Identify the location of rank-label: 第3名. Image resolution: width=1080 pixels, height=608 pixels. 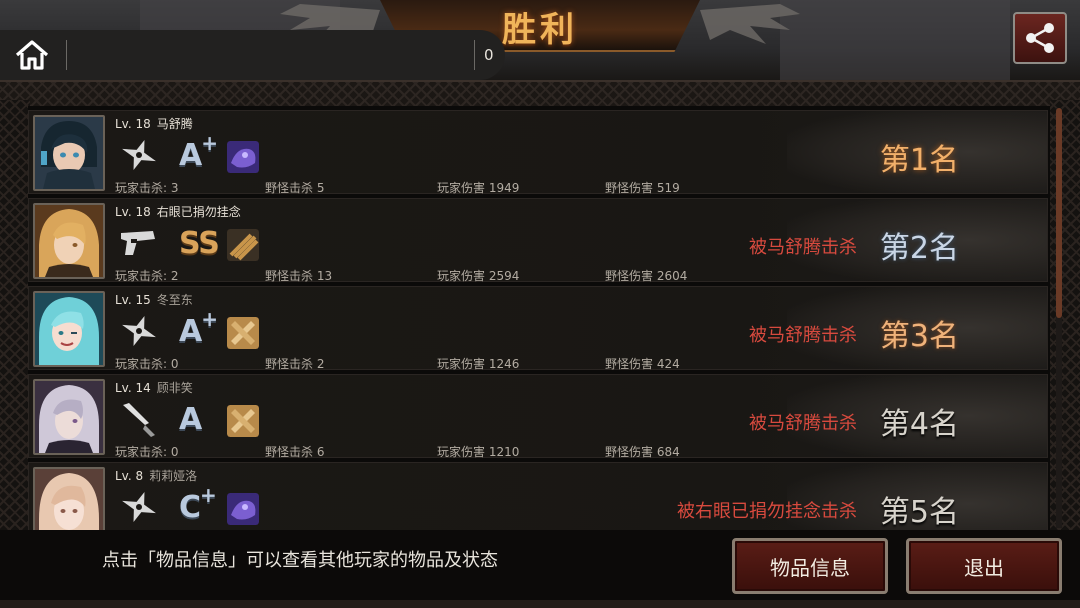
(919, 336).